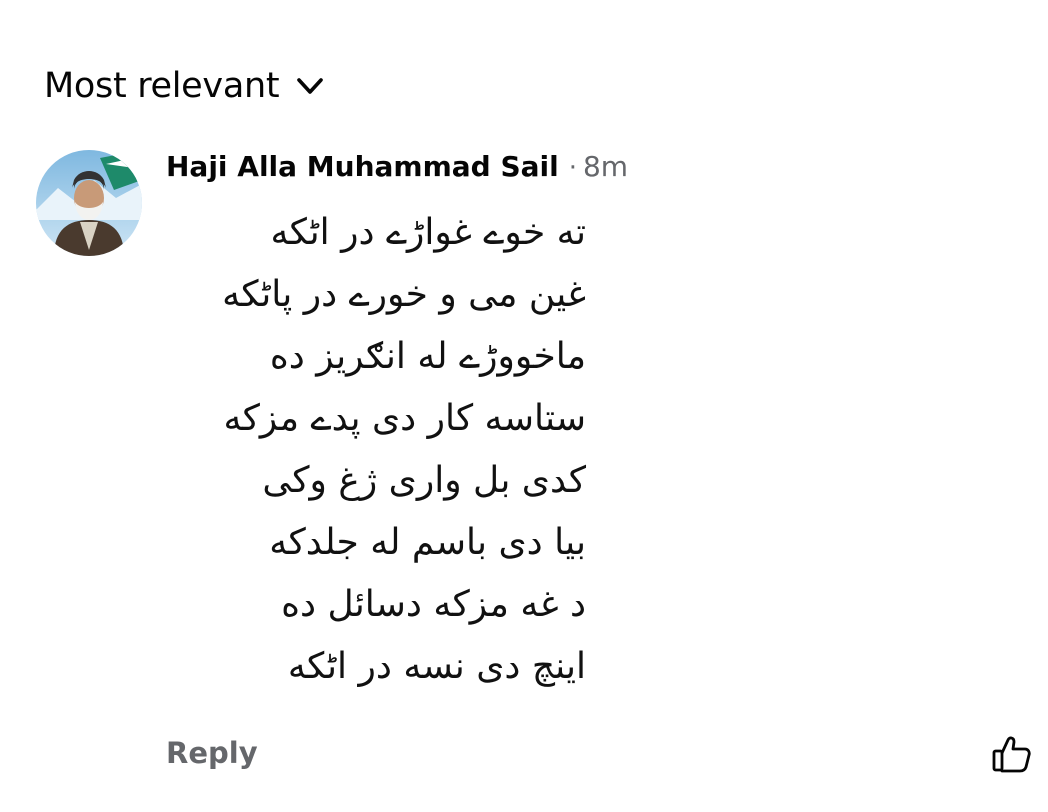  What do you see at coordinates (89, 203) in the screenshot?
I see `avatar` at bounding box center [89, 203].